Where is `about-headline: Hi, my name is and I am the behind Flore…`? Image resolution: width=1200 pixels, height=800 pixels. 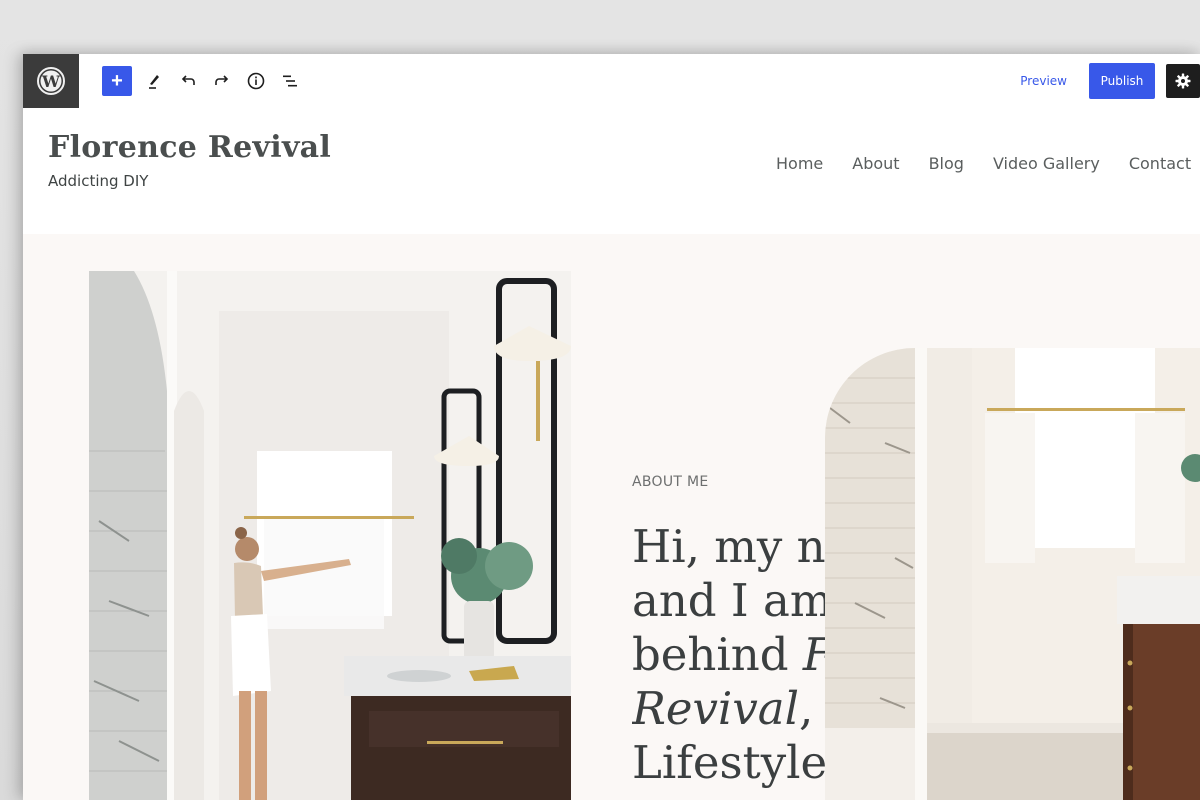
about-headline: Hi, my name is and I am the behind Flore… is located at coordinates (728, 655).